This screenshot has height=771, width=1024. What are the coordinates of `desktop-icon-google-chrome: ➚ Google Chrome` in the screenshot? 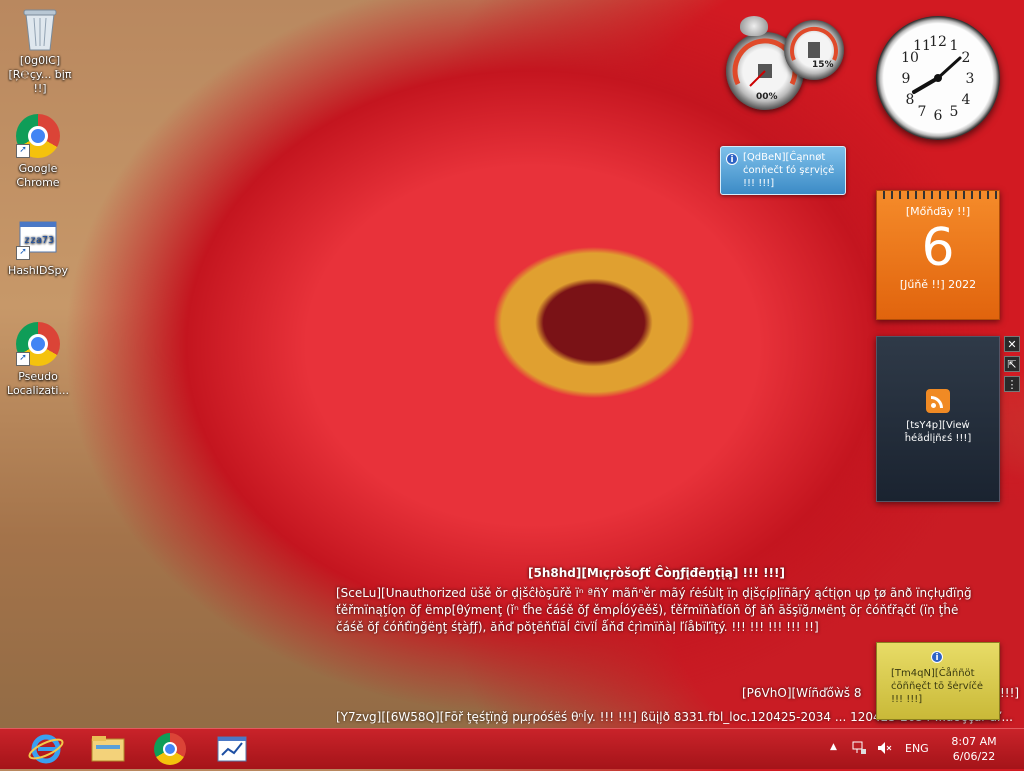 It's located at (38, 152).